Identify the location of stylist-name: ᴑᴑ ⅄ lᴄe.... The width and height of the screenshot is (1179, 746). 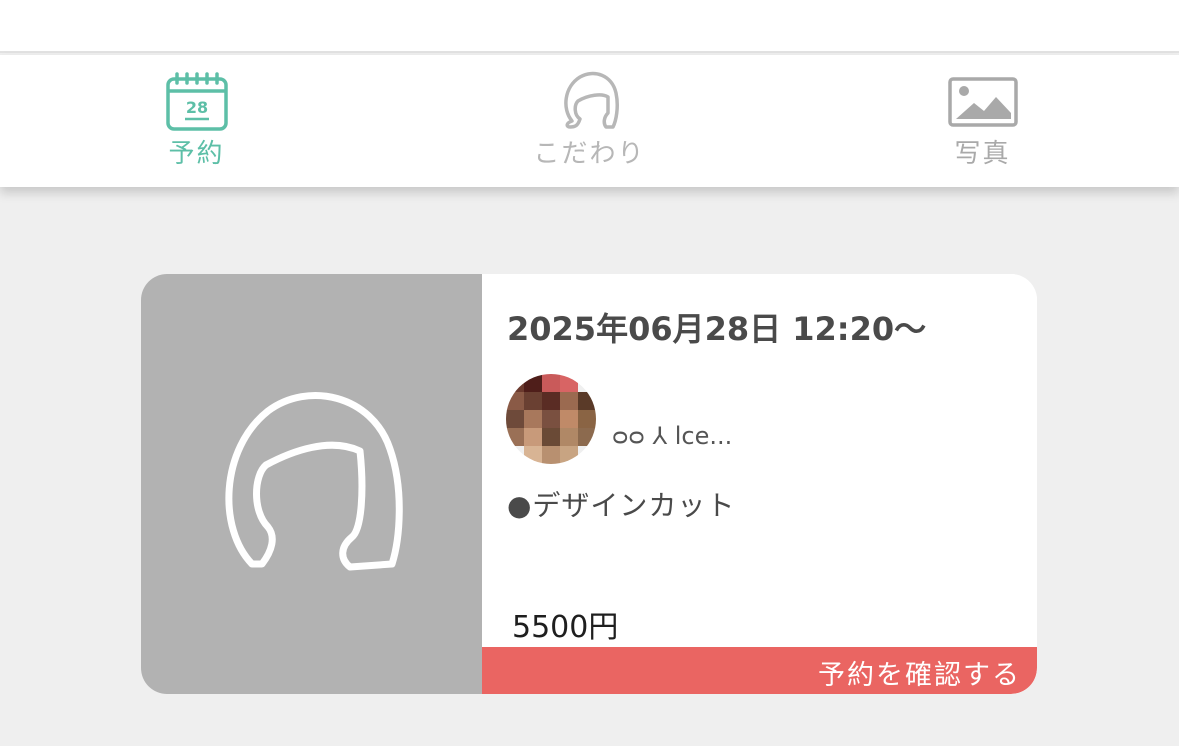
(672, 436).